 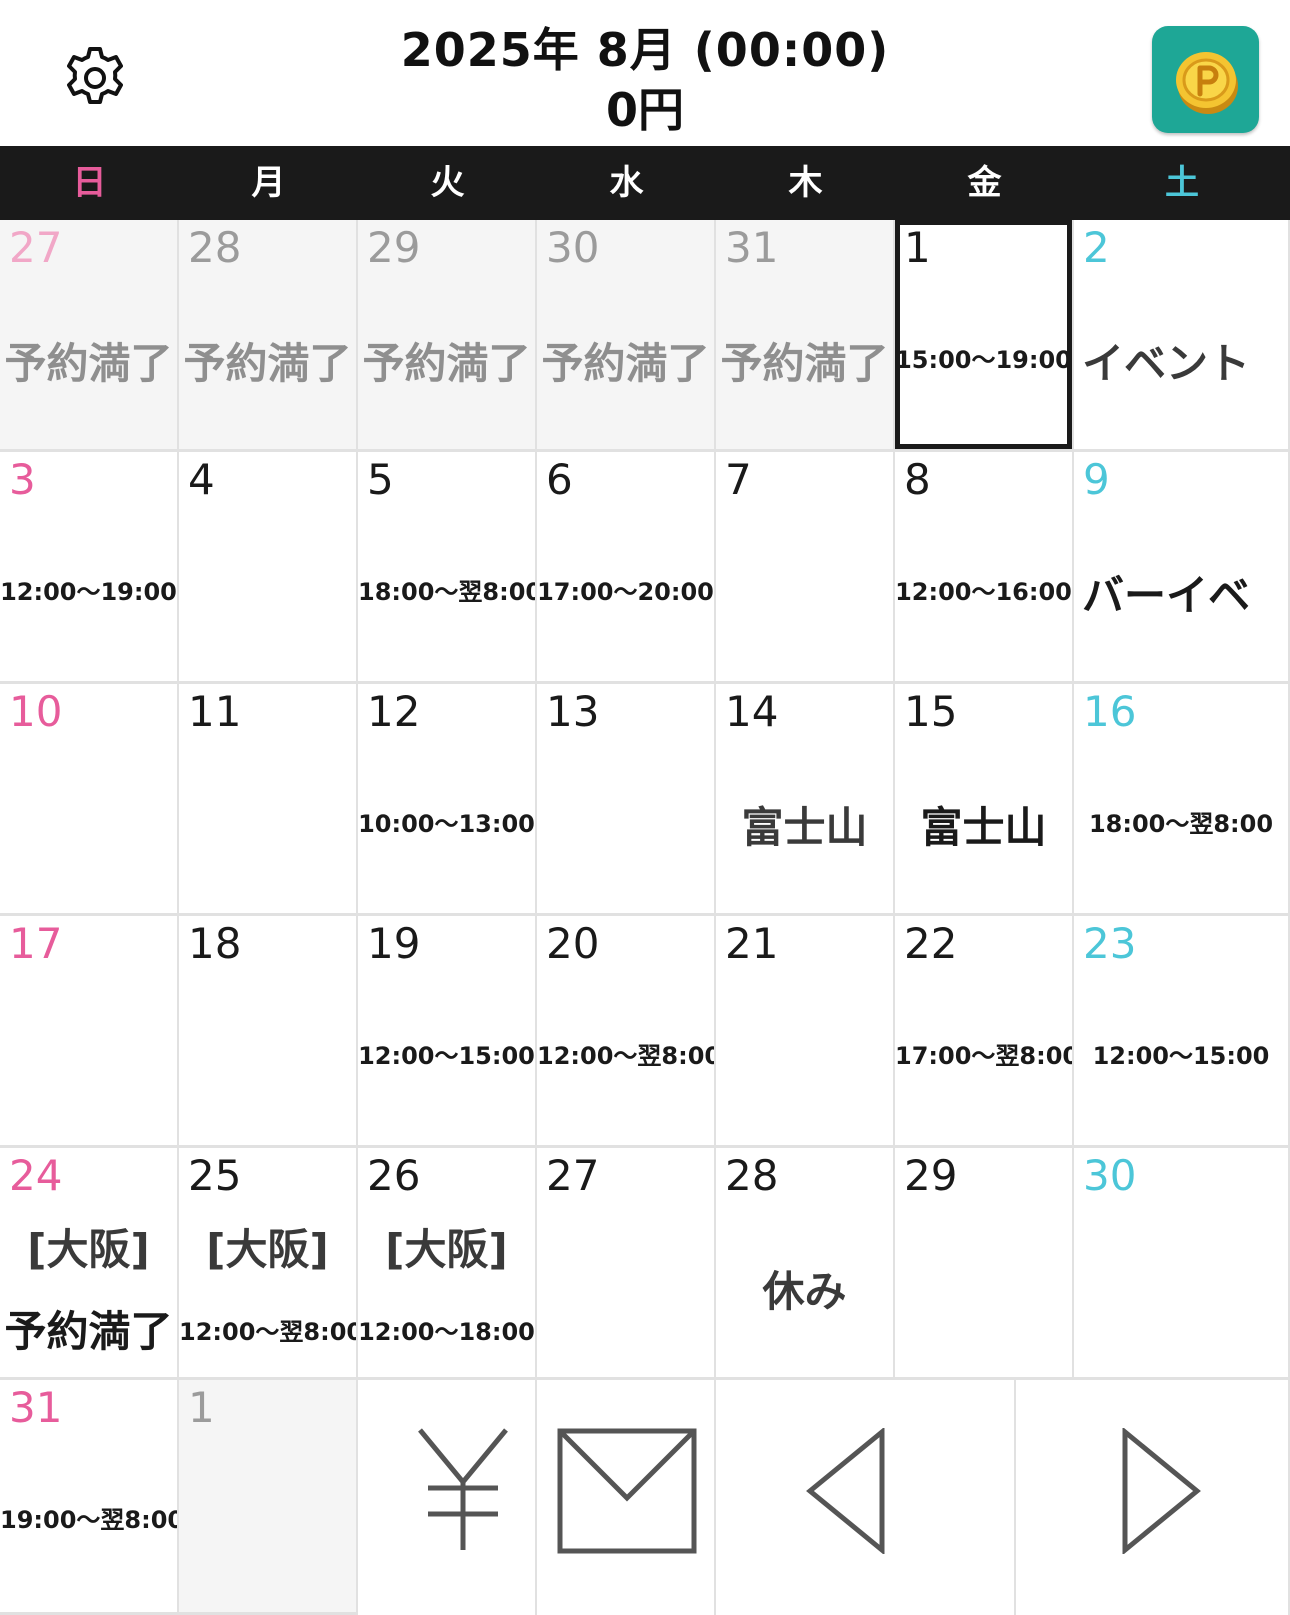 I want to click on day-cell: 1 15:00～19:00, so click(x=984, y=336).